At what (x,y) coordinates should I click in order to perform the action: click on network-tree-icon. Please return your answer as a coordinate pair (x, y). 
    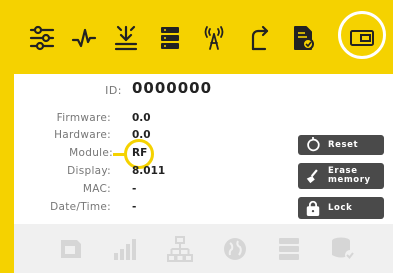
    Looking at the image, I should click on (180, 249).